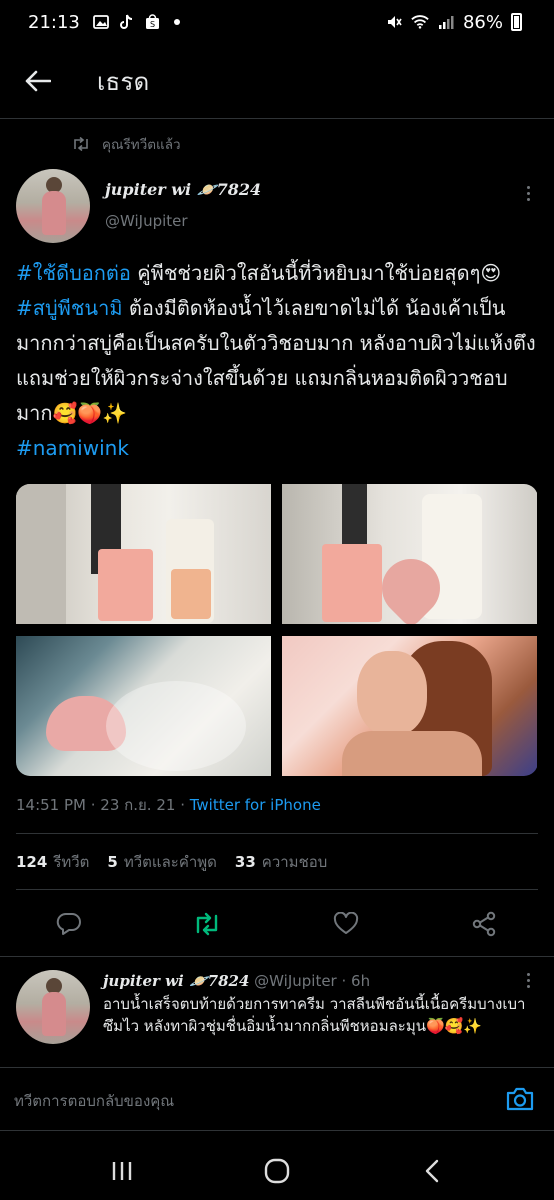 This screenshot has height=1200, width=554. Describe the element at coordinates (277, 22) in the screenshot. I see `status-bar: 21:13 S 86%` at that location.